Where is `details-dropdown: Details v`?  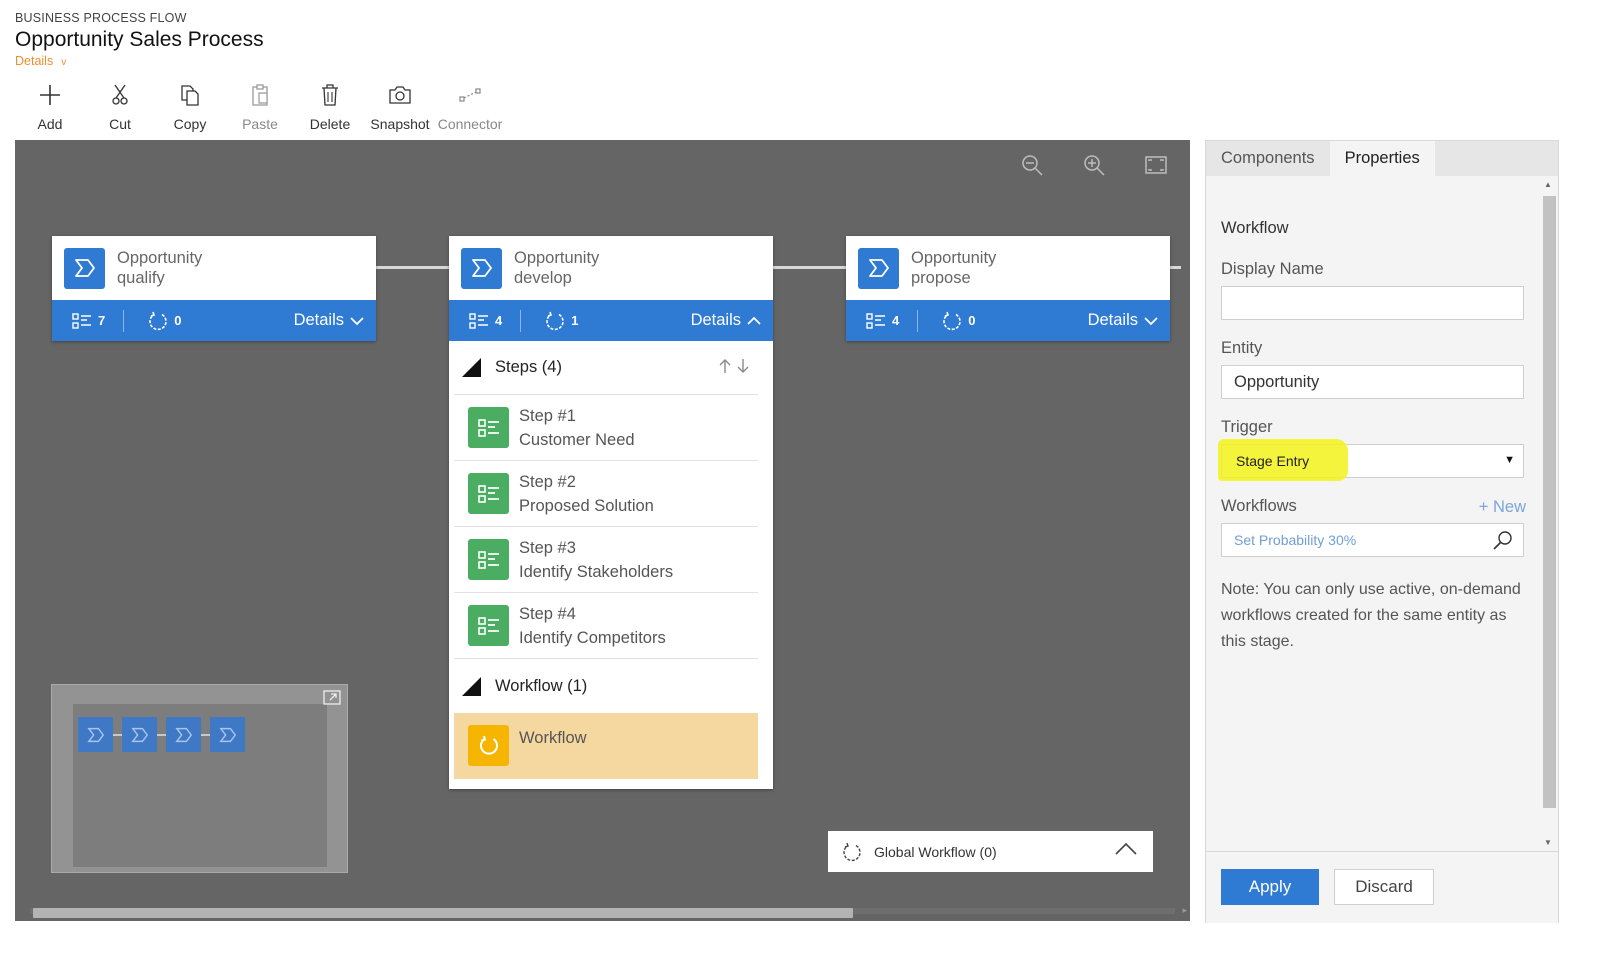
details-dropdown: Details v is located at coordinates (40, 61).